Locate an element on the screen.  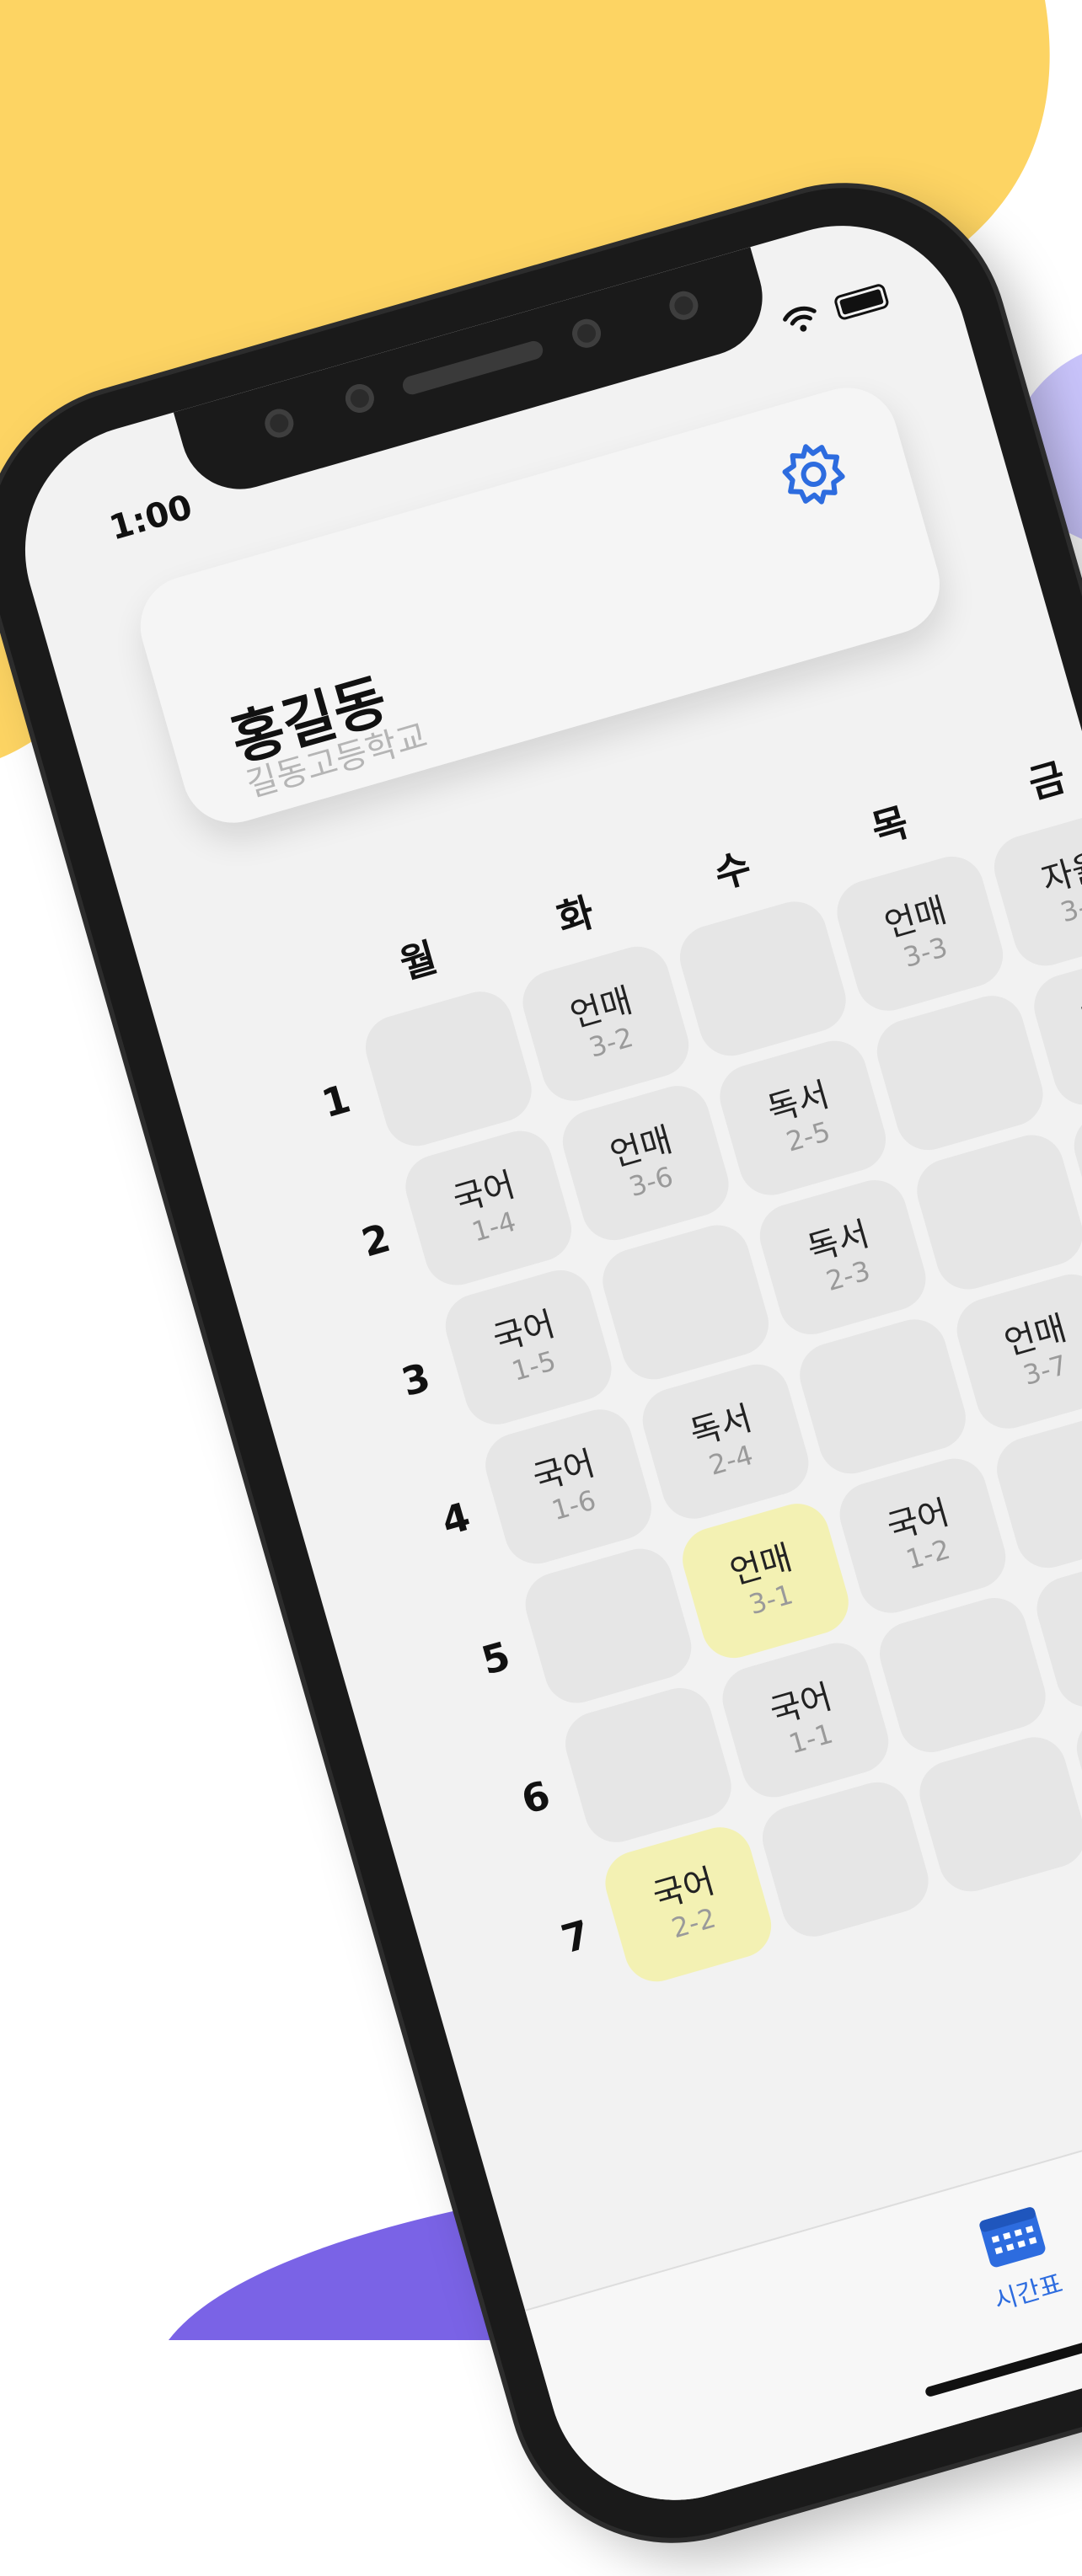
timetable-cell: 독서 2-4 is located at coordinates (726, 1441).